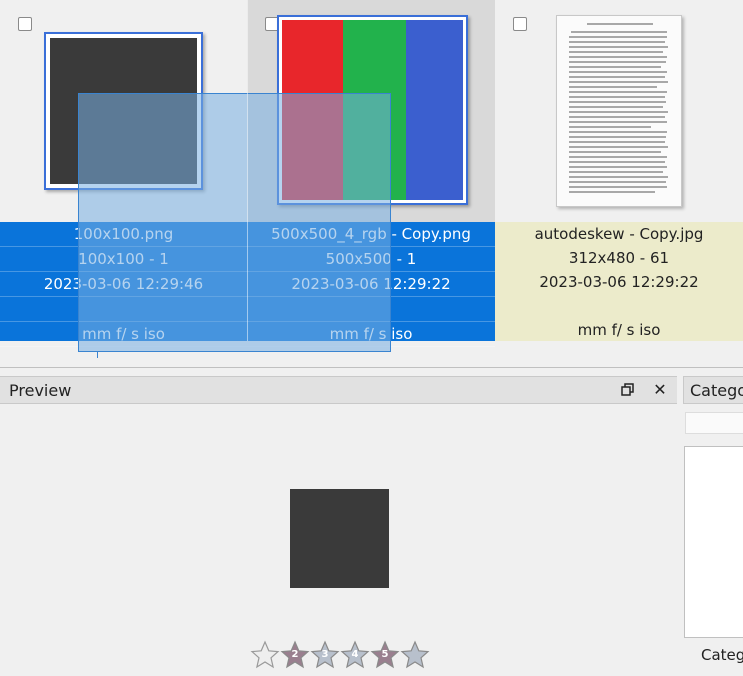  I want to click on cell-divider, so click(247, 170).